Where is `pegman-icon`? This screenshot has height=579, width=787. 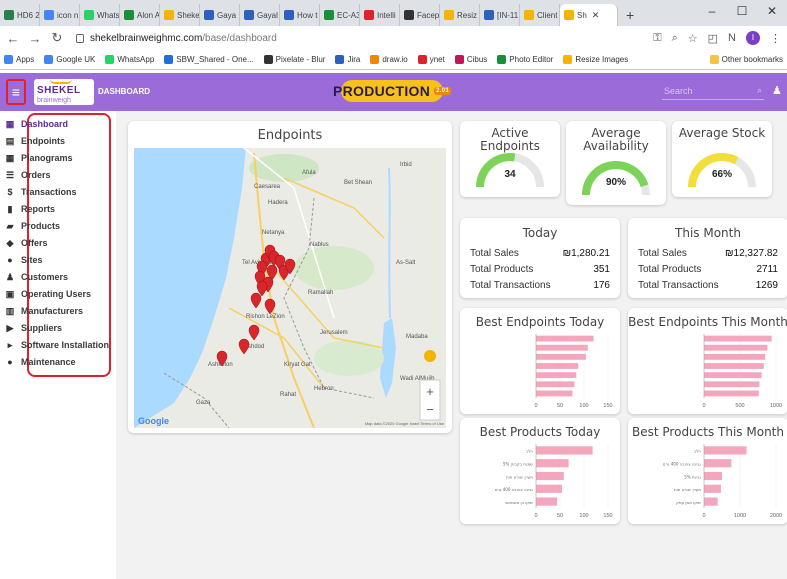 pegman-icon is located at coordinates (430, 356).